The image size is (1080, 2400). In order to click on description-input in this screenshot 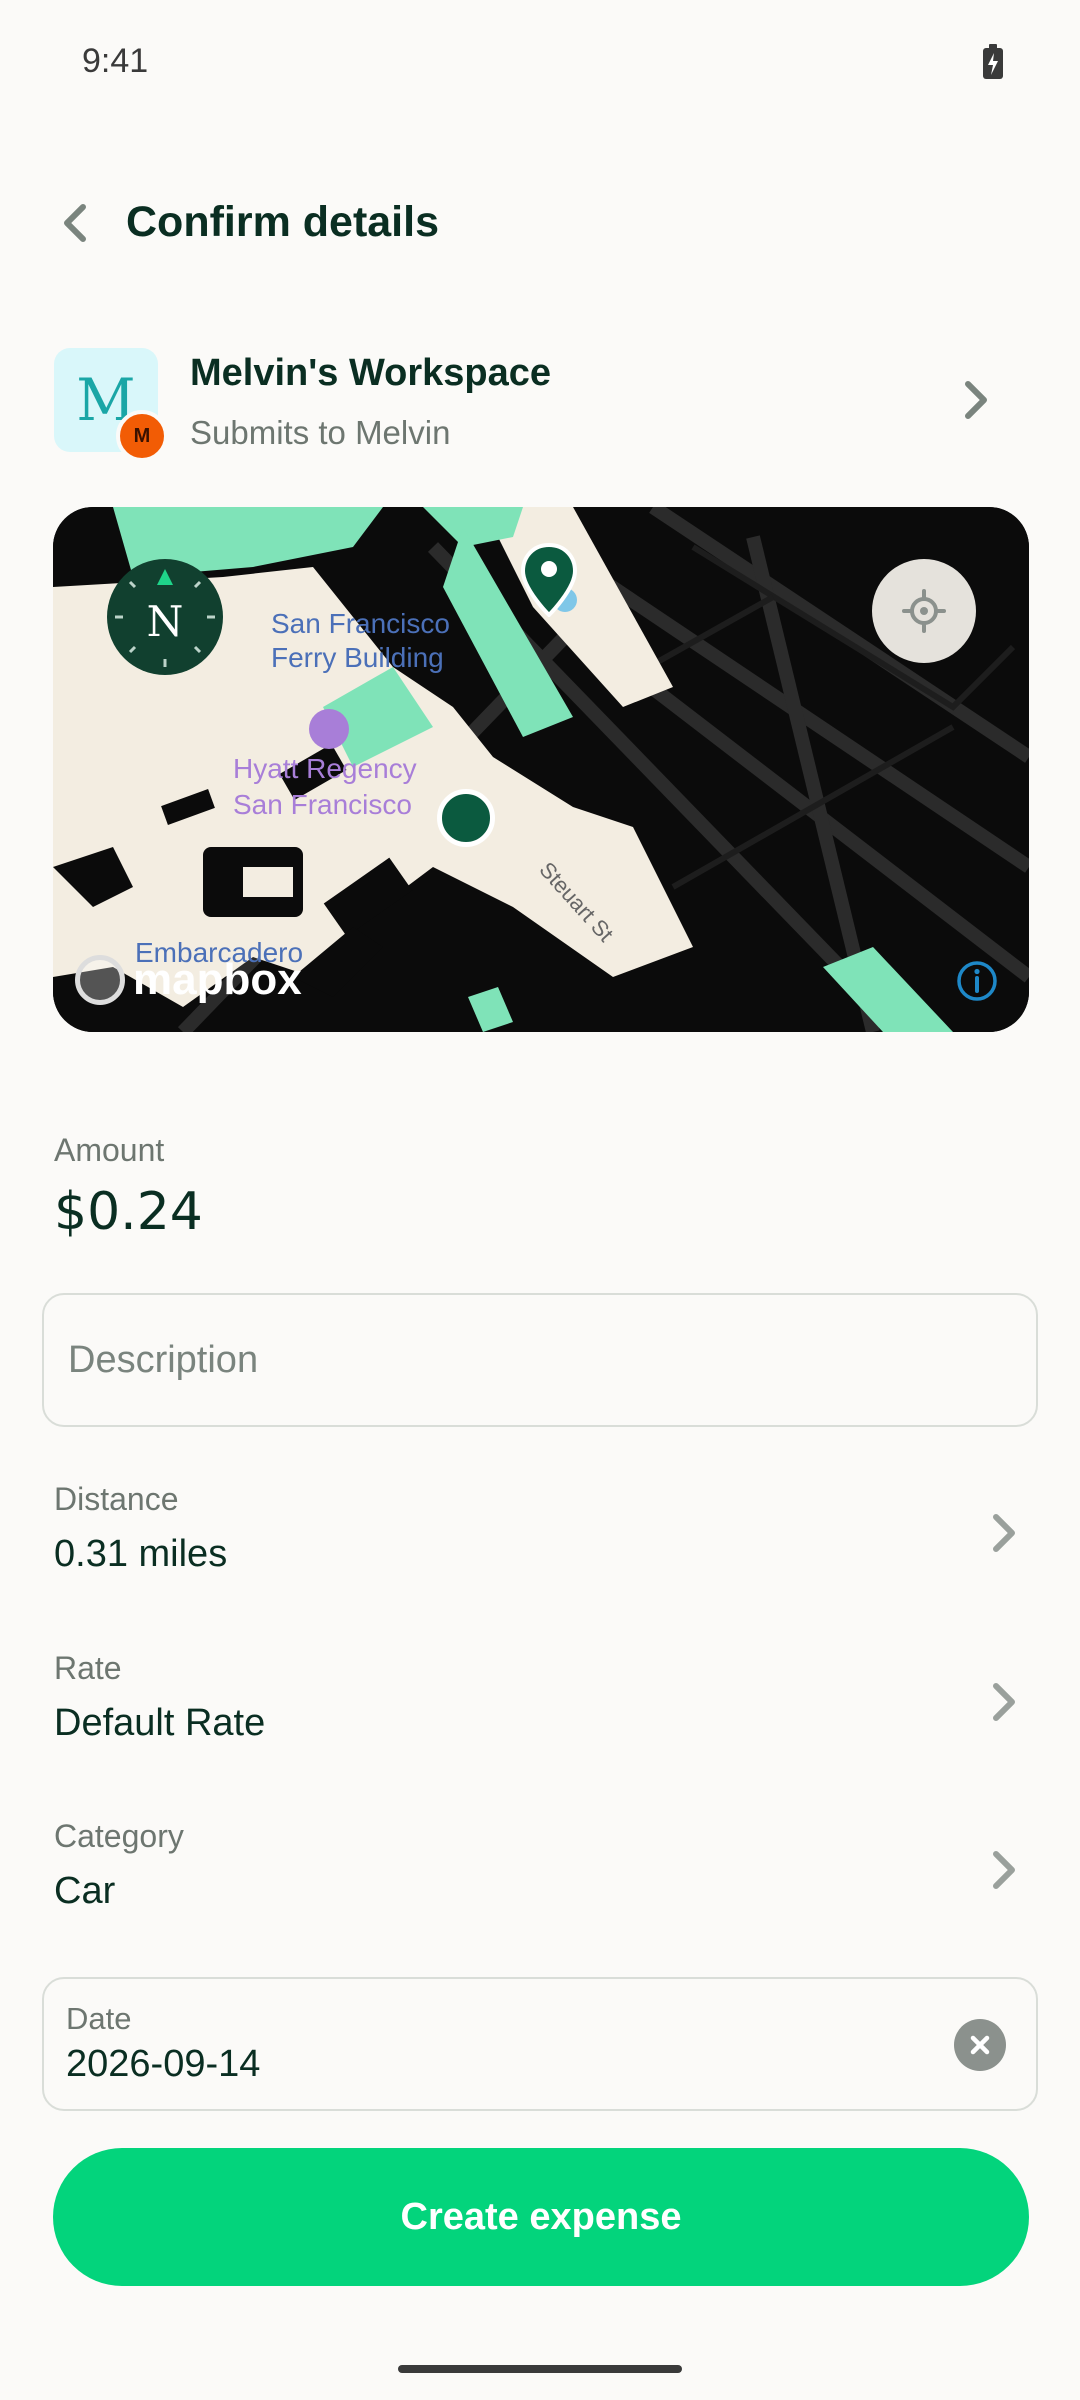, I will do `click(538, 1360)`.